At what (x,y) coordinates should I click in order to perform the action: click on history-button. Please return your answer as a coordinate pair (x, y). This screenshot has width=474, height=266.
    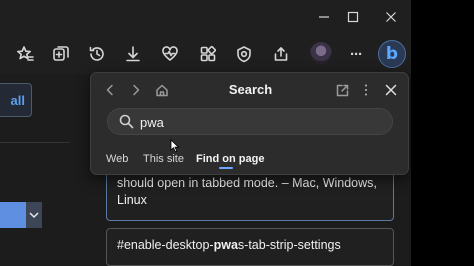
    Looking at the image, I should click on (97, 54).